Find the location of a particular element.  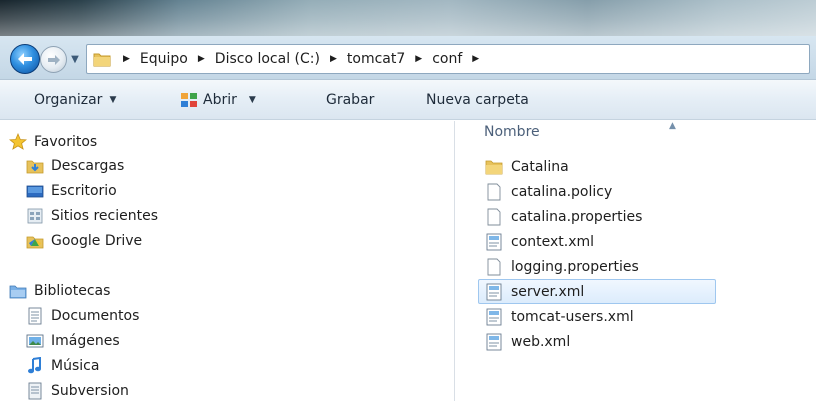

nav-item-descargas: Descargas is located at coordinates (75, 166).